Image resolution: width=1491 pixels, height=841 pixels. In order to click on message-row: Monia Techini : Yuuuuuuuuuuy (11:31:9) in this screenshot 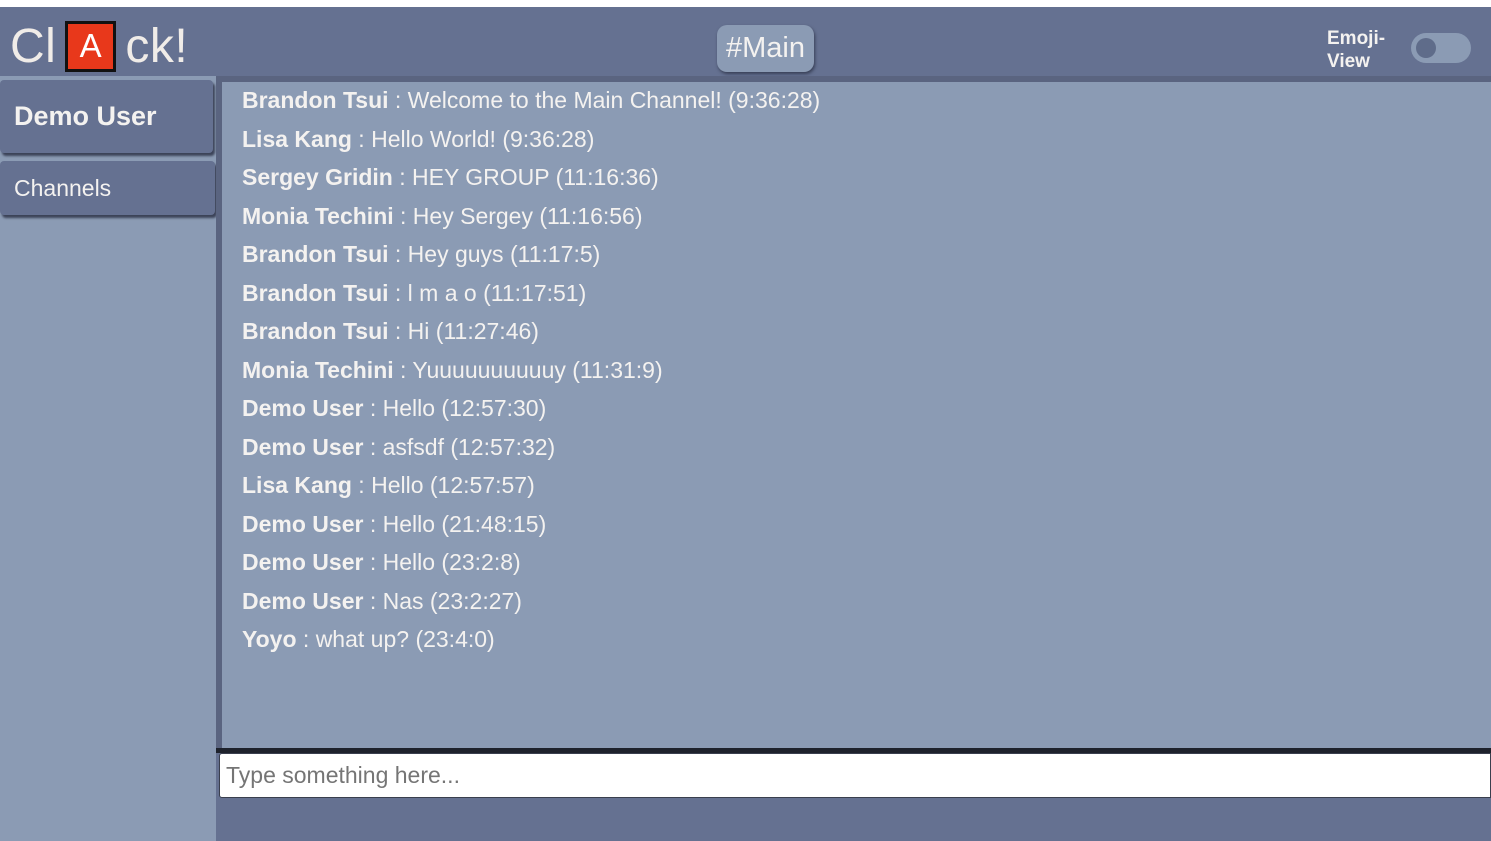, I will do `click(531, 376)`.